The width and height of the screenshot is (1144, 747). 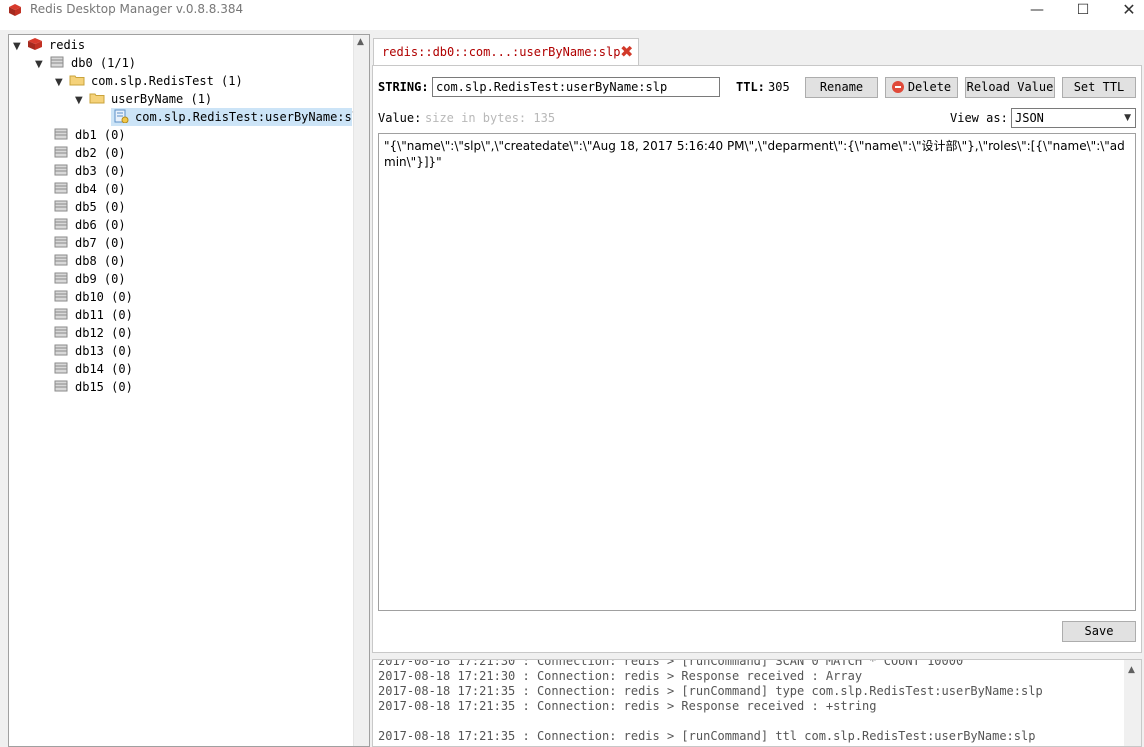 I want to click on folder-label: userByName (1), so click(x=162, y=99).